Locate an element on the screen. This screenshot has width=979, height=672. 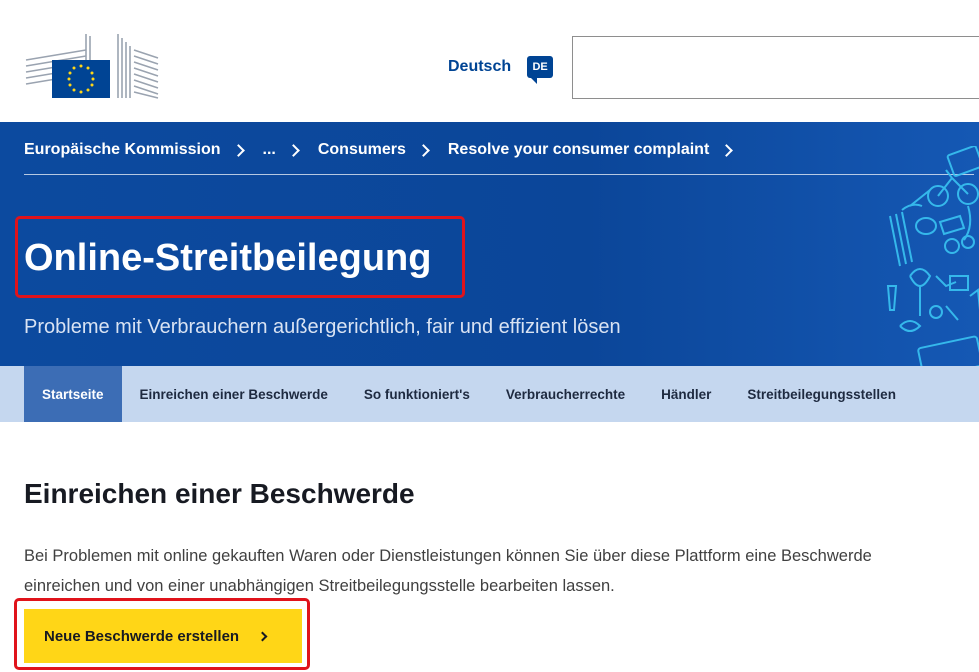
language-code-badge: DE is located at coordinates (540, 70).